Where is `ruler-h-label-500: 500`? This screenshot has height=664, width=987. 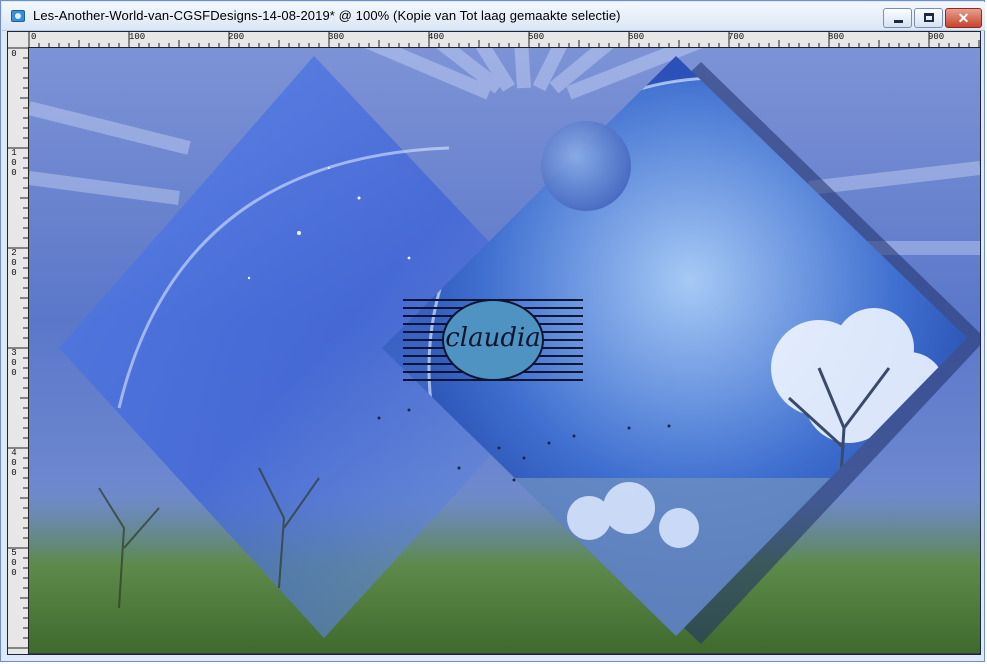 ruler-h-label-500: 500 is located at coordinates (536, 37).